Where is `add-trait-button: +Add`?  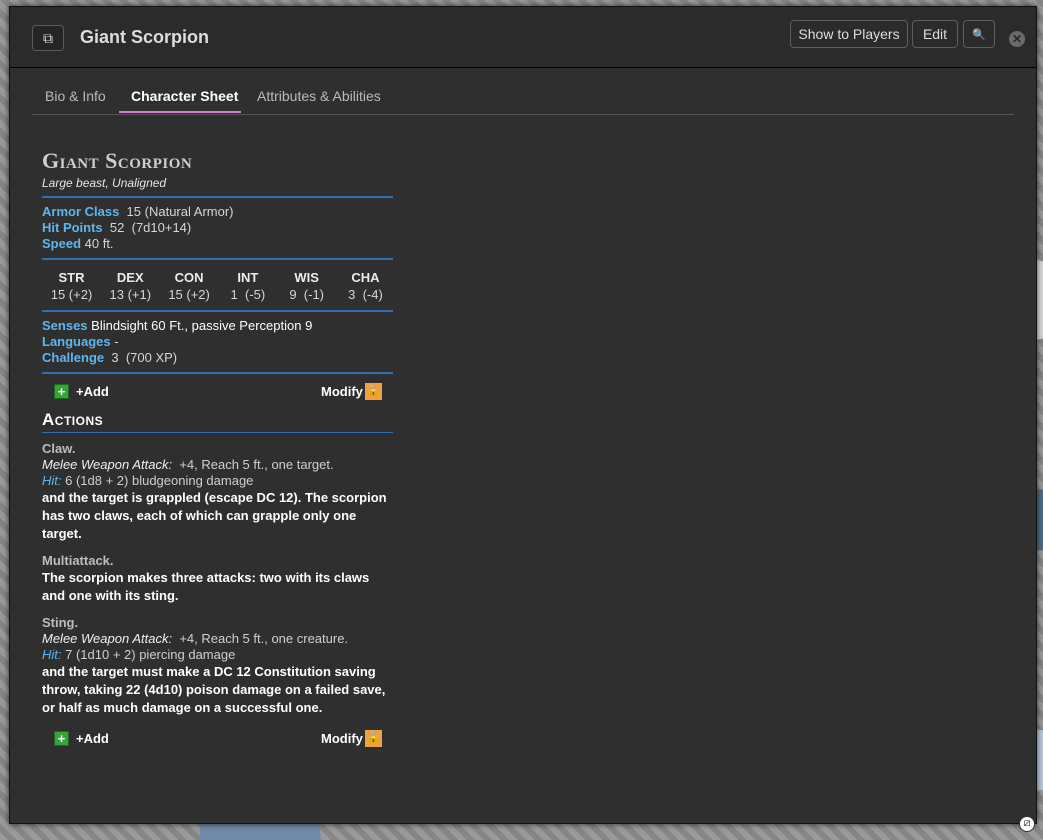 add-trait-button: +Add is located at coordinates (92, 391).